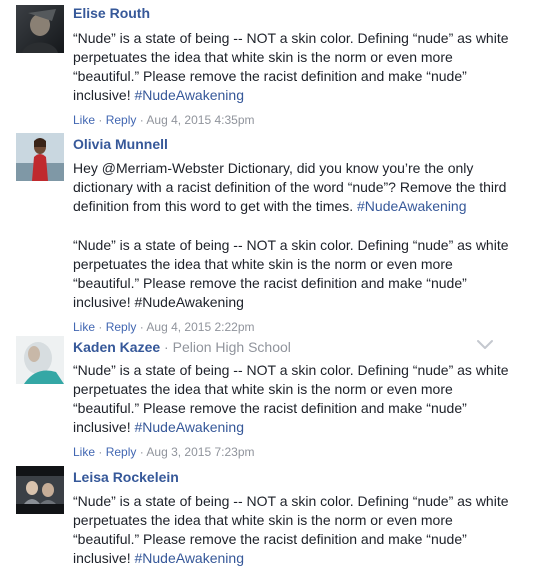 This screenshot has height=570, width=534. I want to click on comment-meta: Like · Reply · Aug 3, 2015 7:23pm, so click(164, 452).